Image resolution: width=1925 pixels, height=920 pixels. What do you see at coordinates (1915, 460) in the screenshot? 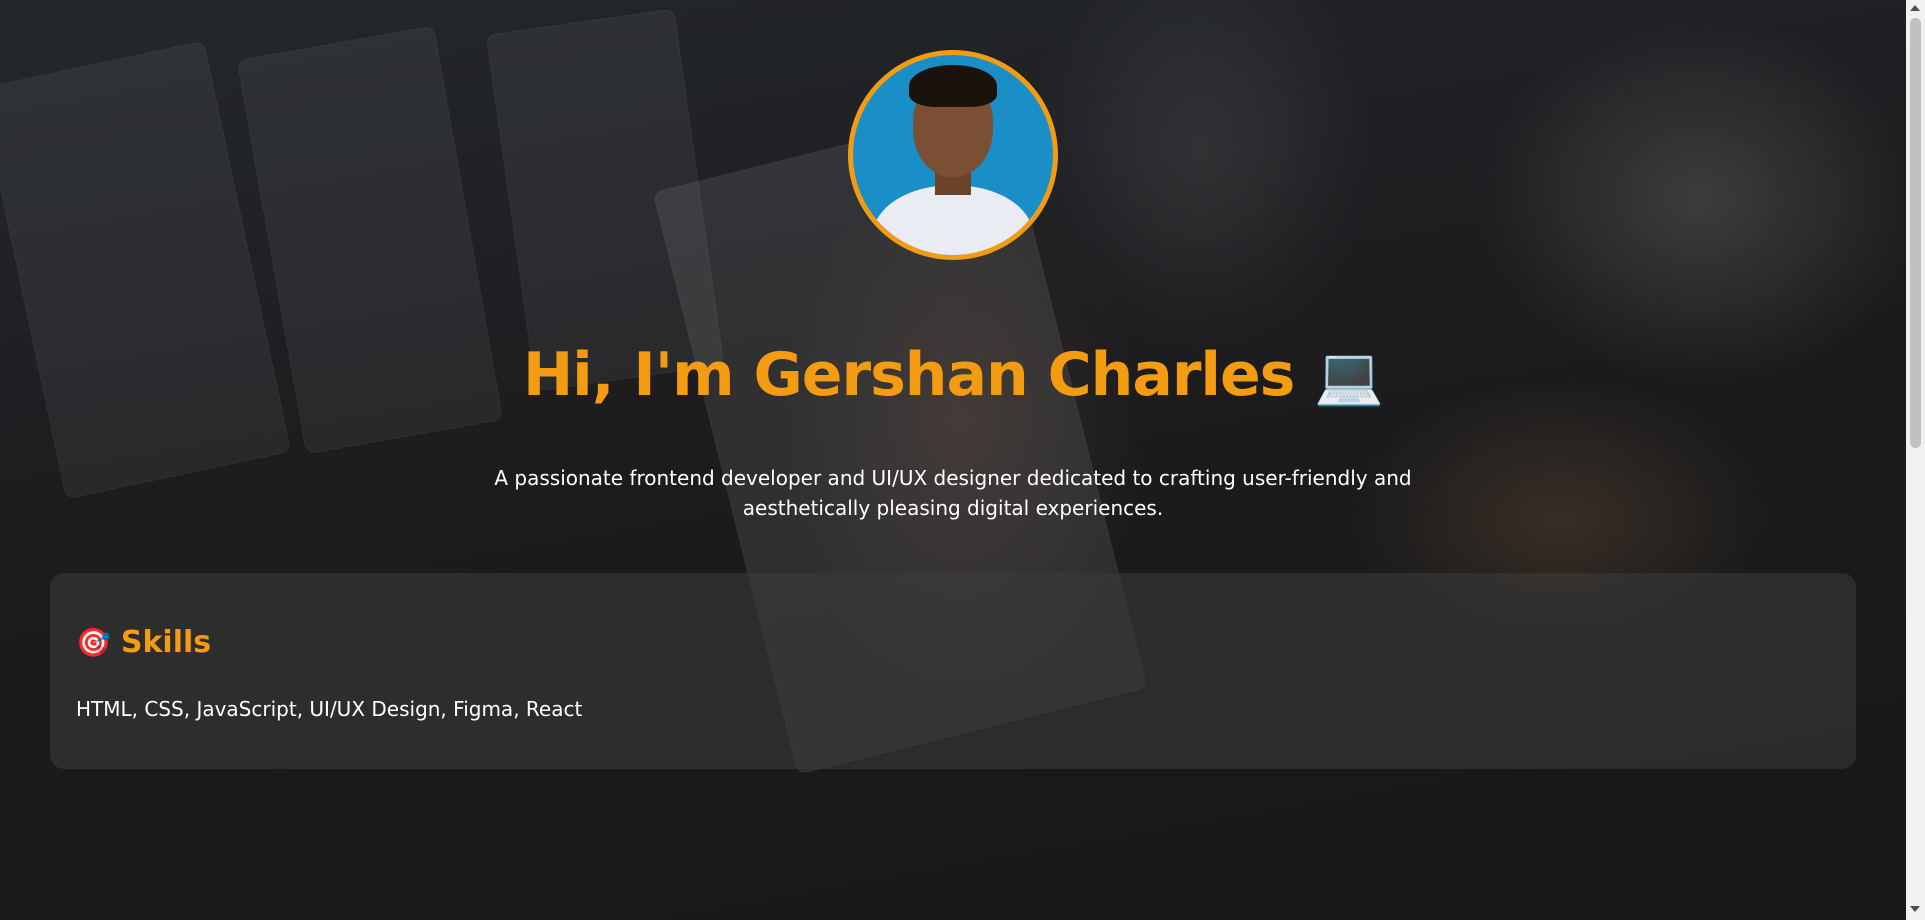
I see `scrollbar` at bounding box center [1915, 460].